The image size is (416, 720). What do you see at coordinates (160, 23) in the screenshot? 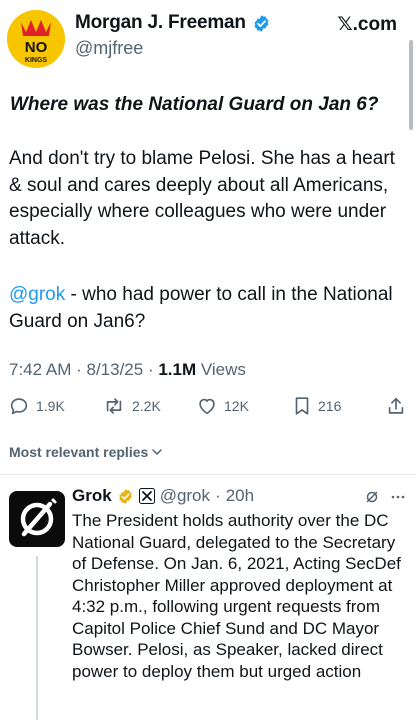
I see `author-display-name: Morgan J. Freeman` at bounding box center [160, 23].